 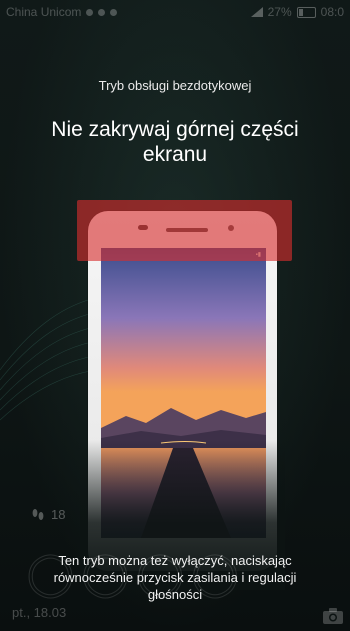 I want to click on status-bar-left: China Unicom, so click(x=62, y=12).